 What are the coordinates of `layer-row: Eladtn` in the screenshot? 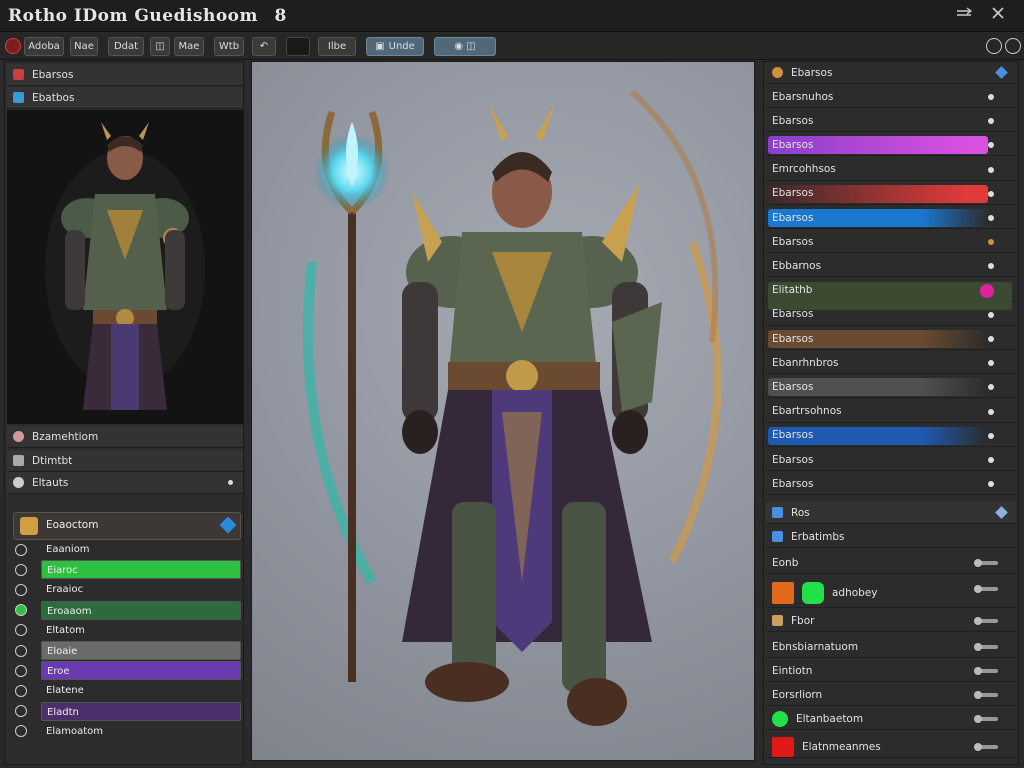 It's located at (128, 711).